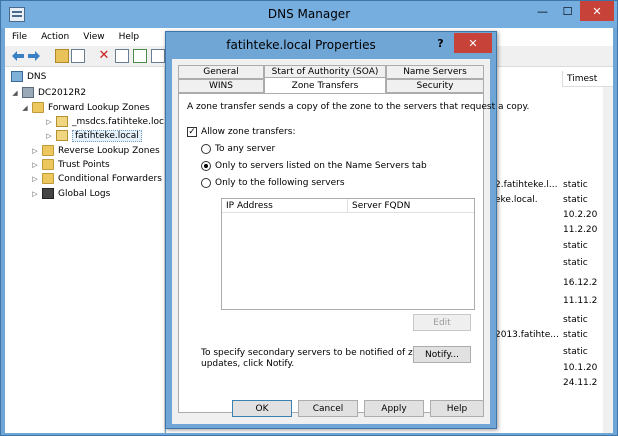  Describe the element at coordinates (457, 408) in the screenshot. I see `help-button: Help` at that location.